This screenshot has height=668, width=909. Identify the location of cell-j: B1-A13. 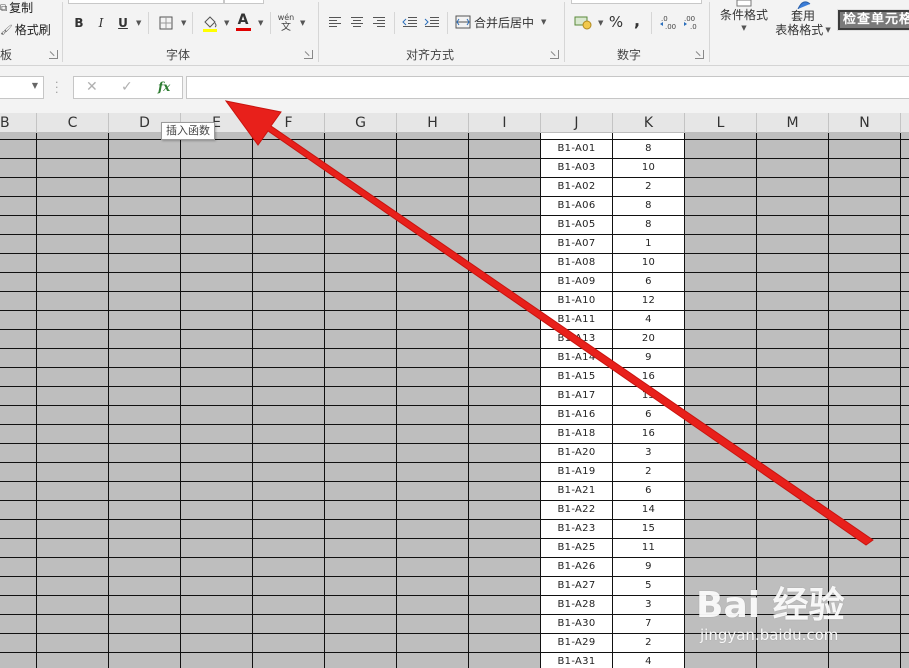
(576, 338).